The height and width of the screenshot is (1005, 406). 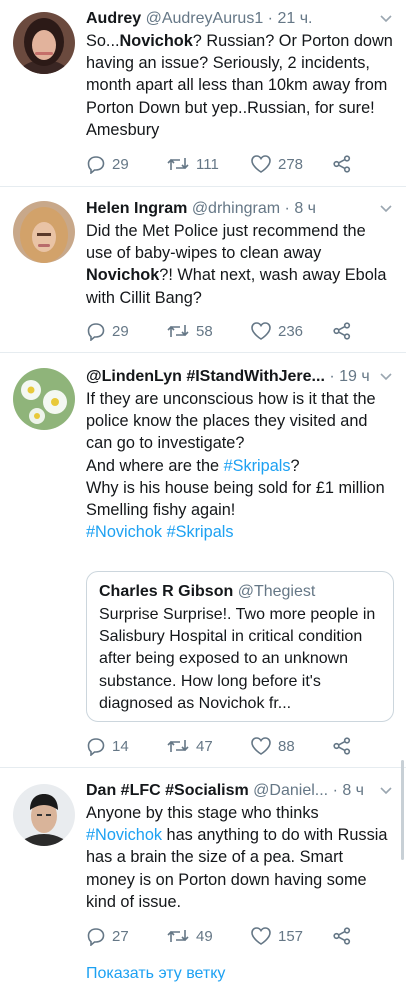 What do you see at coordinates (166, 591) in the screenshot?
I see `quoted-author-name: Charles R Gibson` at bounding box center [166, 591].